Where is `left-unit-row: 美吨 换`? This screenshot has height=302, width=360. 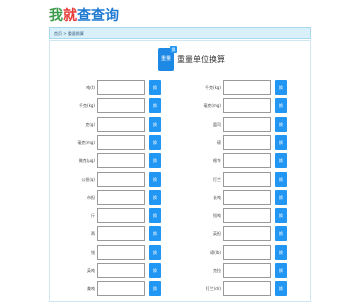
left-unit-row: 美吨 换 is located at coordinates (114, 289).